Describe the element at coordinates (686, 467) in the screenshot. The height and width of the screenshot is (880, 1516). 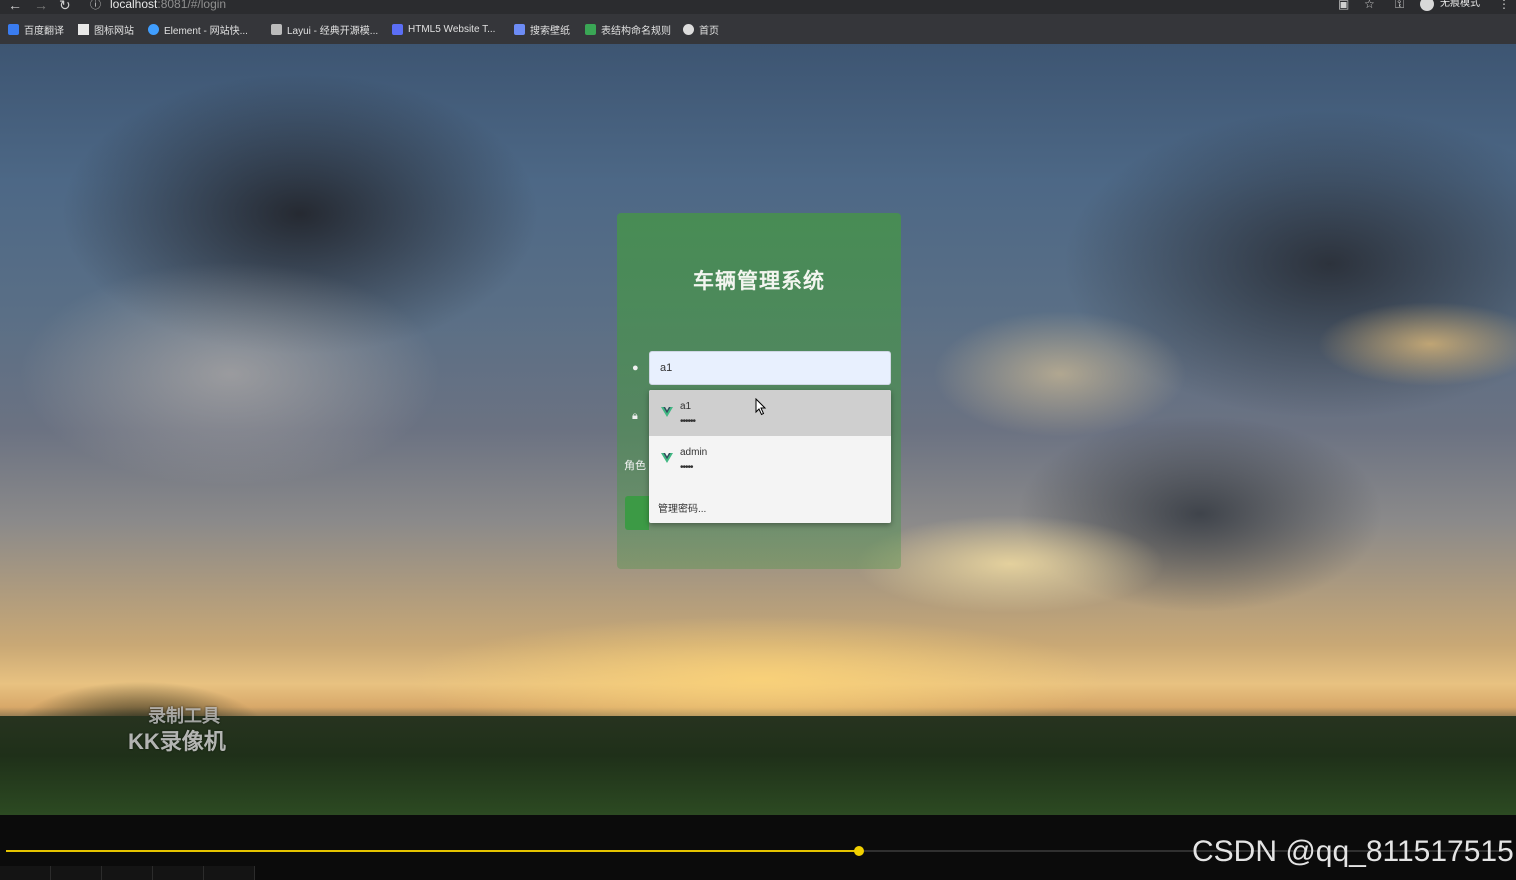
I see `autofill-password: •••••` at that location.